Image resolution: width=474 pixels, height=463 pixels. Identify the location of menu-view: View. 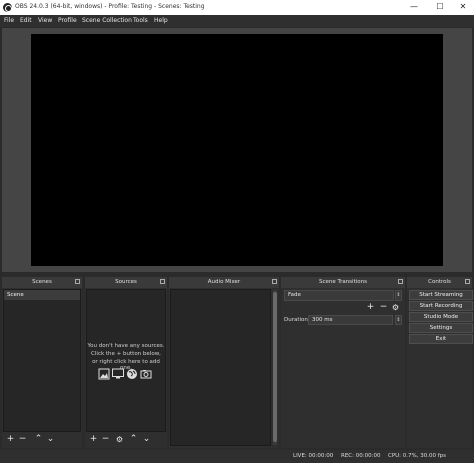
(45, 20).